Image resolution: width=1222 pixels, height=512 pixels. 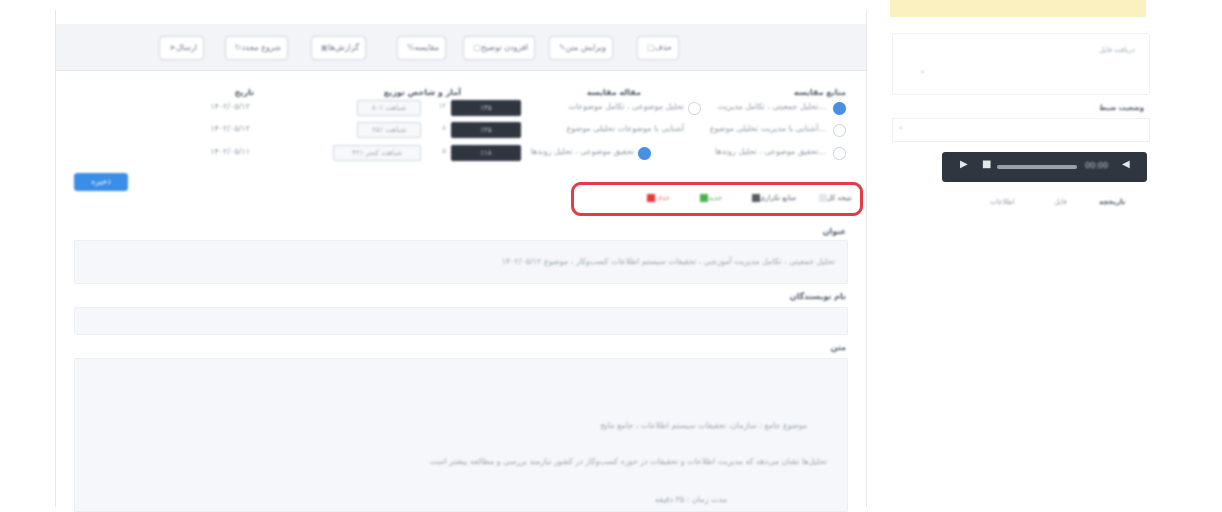 What do you see at coordinates (410, 47) in the screenshot?
I see `percent-icon: %` at bounding box center [410, 47].